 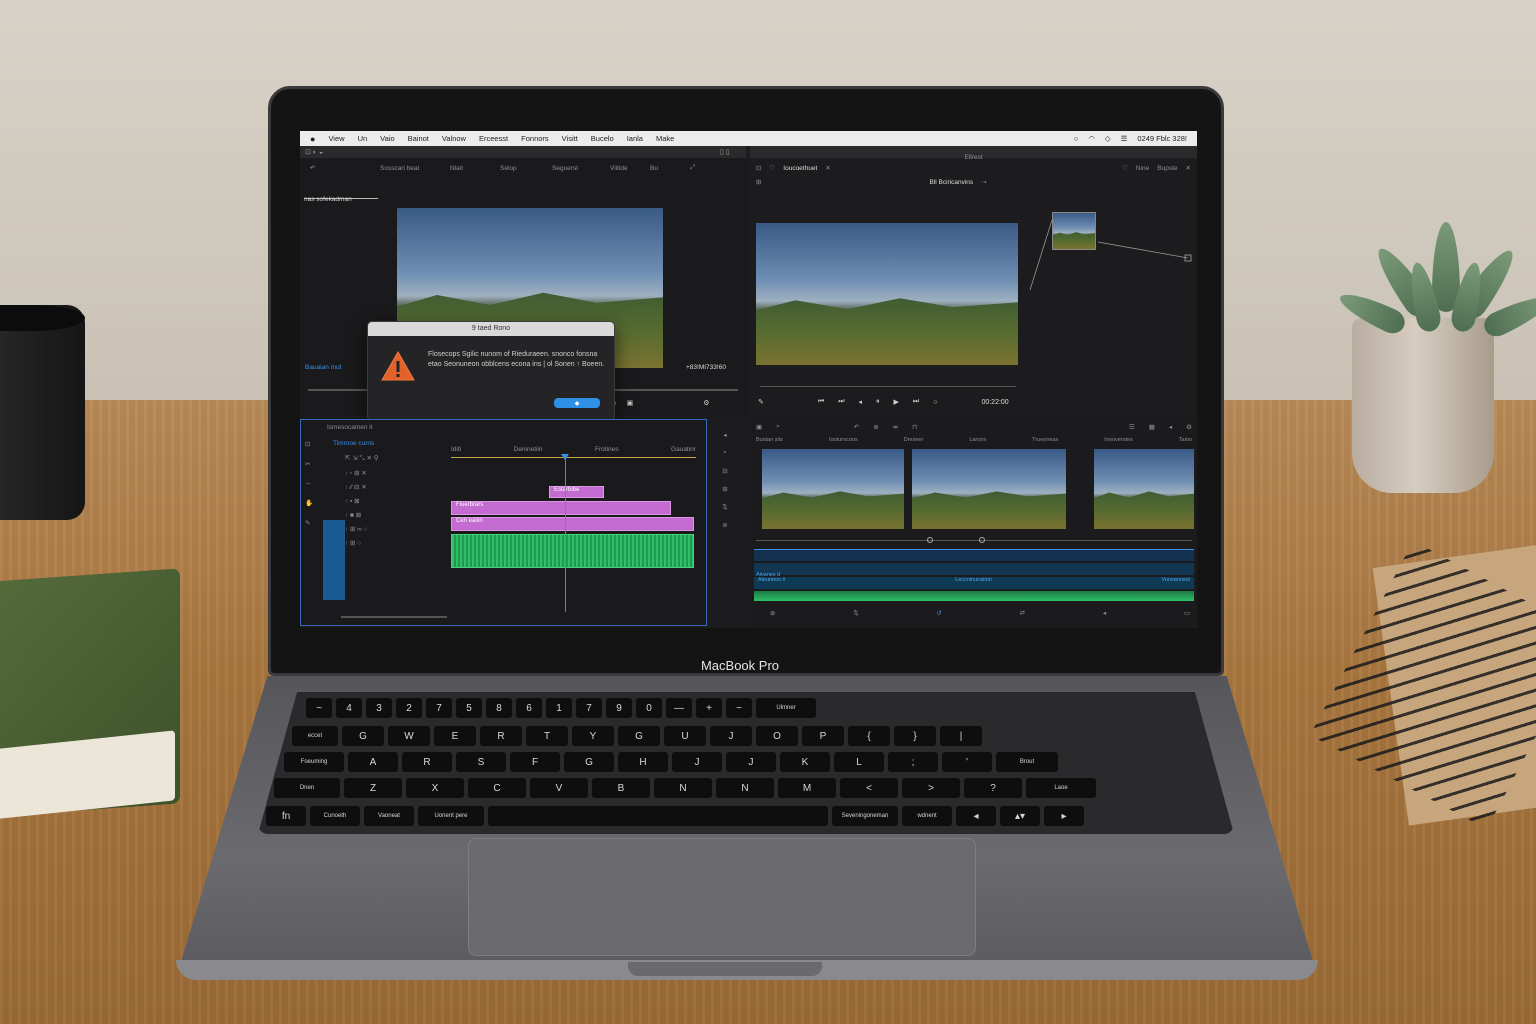 What do you see at coordinates (914, 427) in the screenshot?
I see `snap-icon: ⊓` at bounding box center [914, 427].